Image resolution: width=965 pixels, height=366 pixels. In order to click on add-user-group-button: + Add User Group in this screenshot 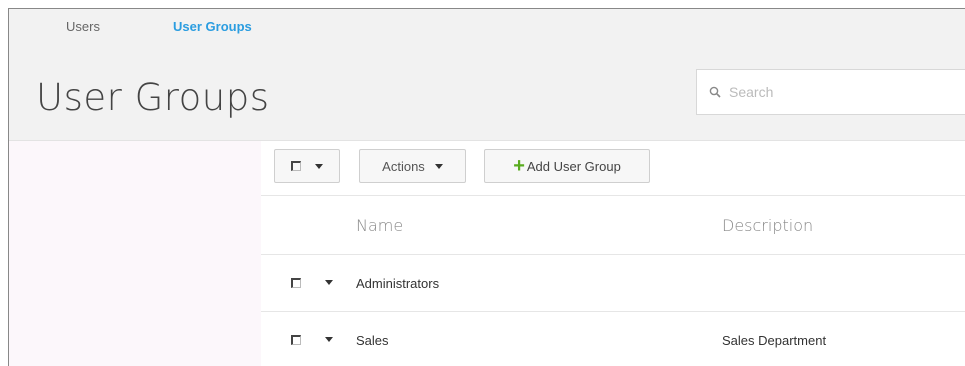, I will do `click(567, 166)`.